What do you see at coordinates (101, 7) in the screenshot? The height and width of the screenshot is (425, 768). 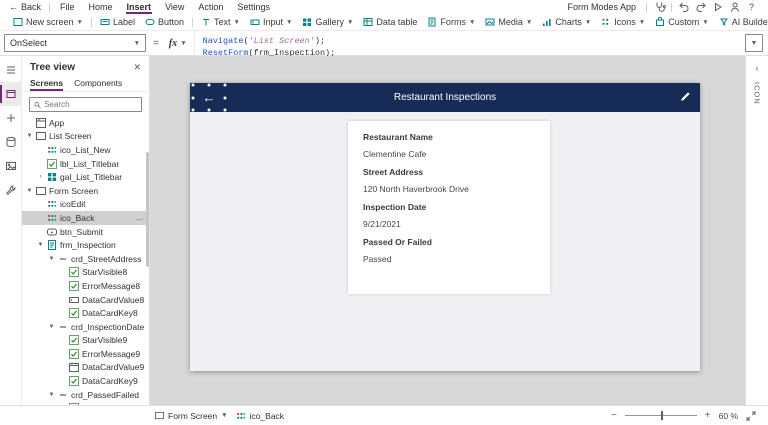 I see `menu-item-home: Home` at bounding box center [101, 7].